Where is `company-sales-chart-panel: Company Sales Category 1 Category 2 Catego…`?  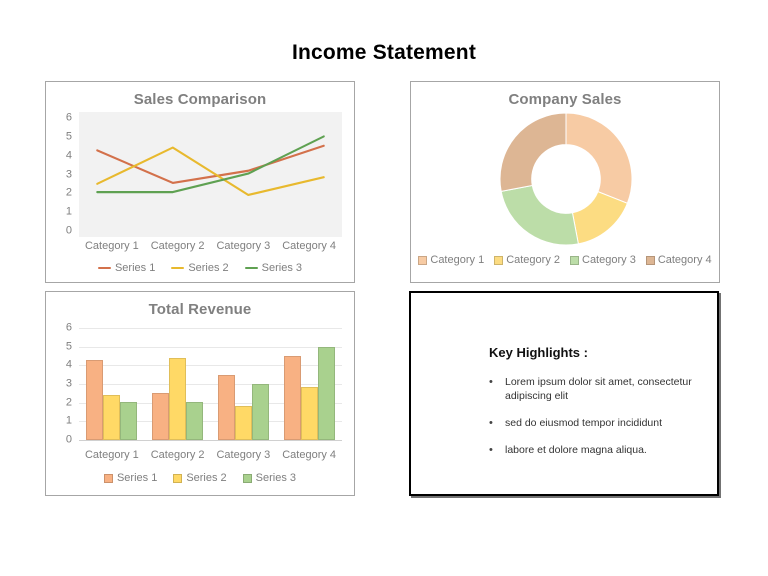 company-sales-chart-panel: Company Sales Category 1 Category 2 Catego… is located at coordinates (565, 182).